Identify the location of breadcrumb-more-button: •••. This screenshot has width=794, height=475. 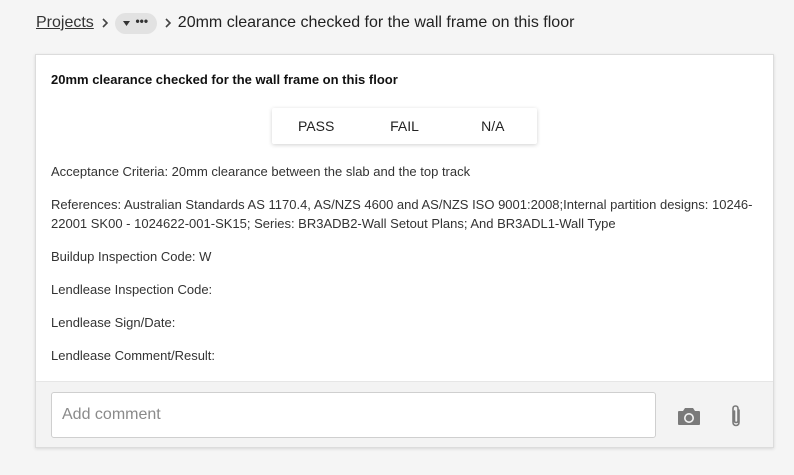
(135, 23).